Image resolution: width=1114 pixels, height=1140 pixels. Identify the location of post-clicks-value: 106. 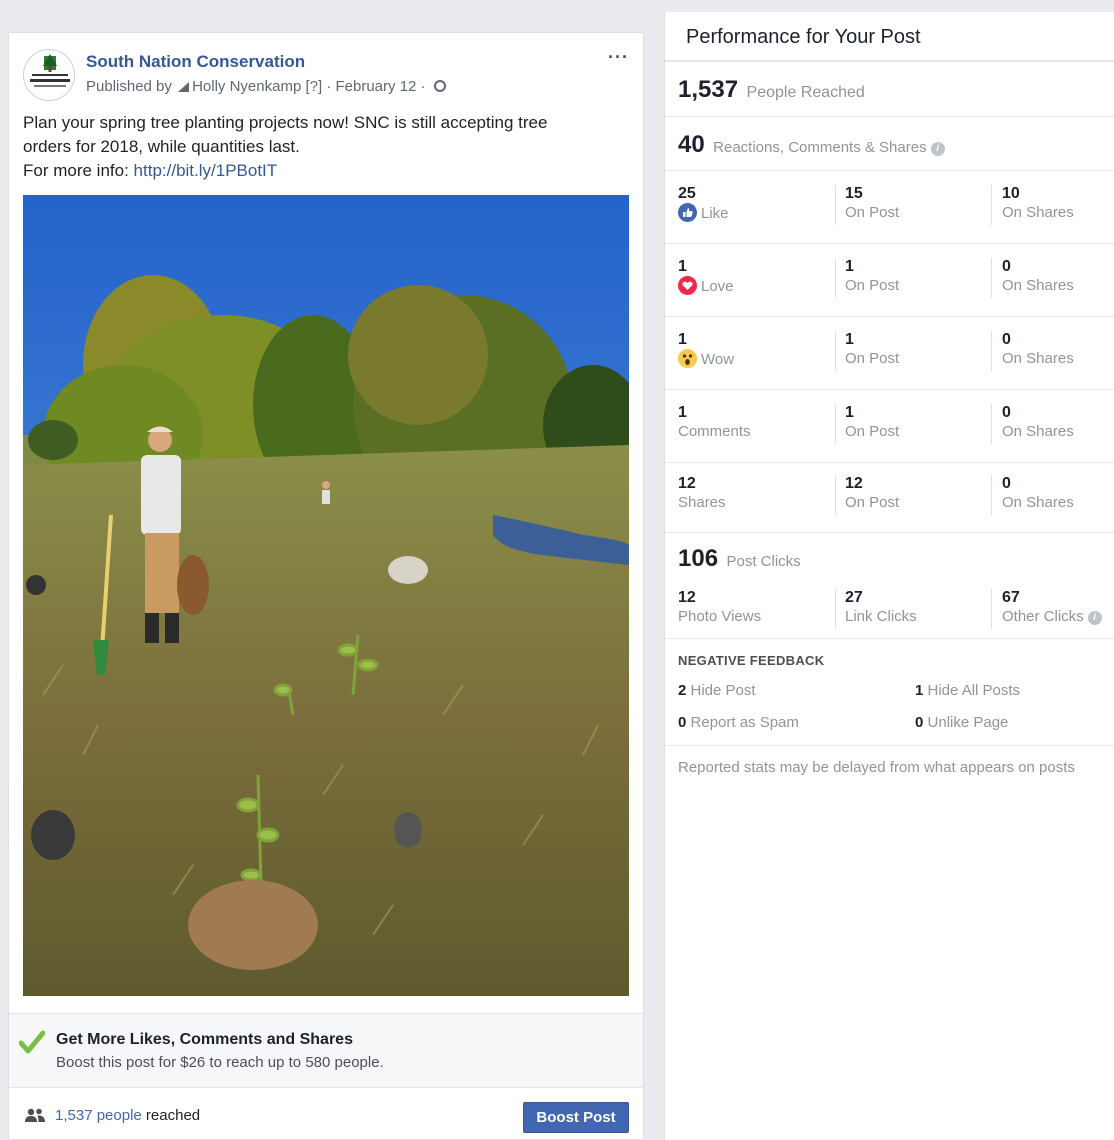
(698, 558).